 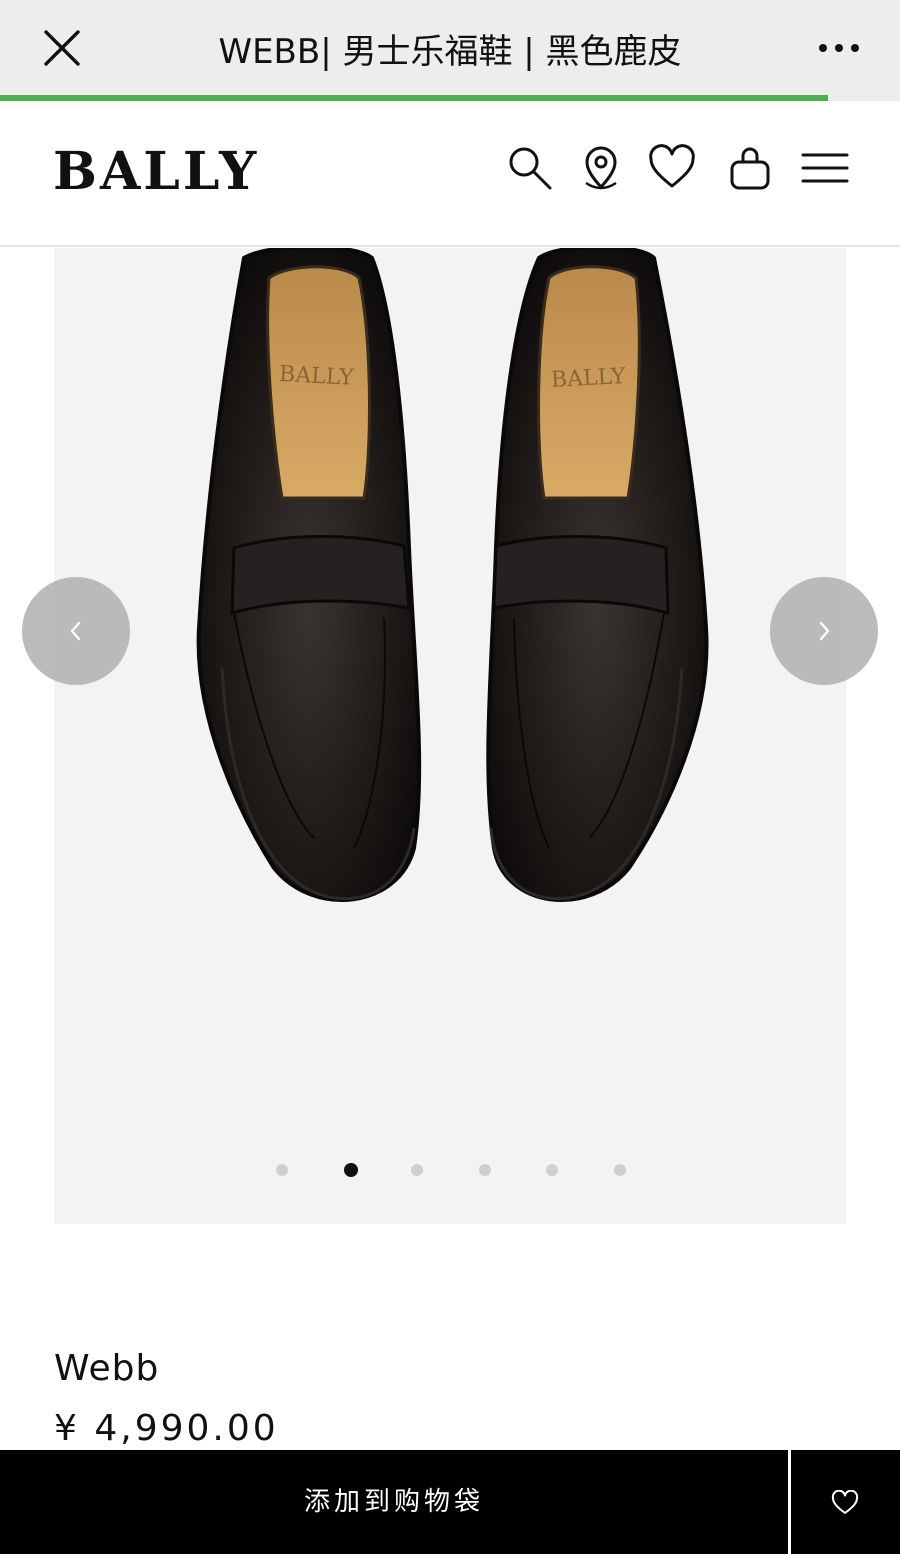 I want to click on purchase-action-bar: 添加到购物袋, so click(x=450, y=1502).